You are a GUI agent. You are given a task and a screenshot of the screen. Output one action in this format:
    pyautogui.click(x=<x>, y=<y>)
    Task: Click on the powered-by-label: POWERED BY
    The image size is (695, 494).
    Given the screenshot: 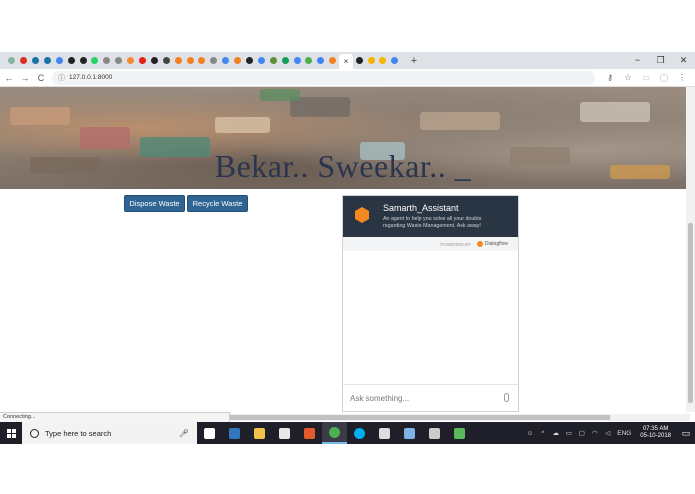 What is the action you would take?
    pyautogui.click(x=455, y=244)
    